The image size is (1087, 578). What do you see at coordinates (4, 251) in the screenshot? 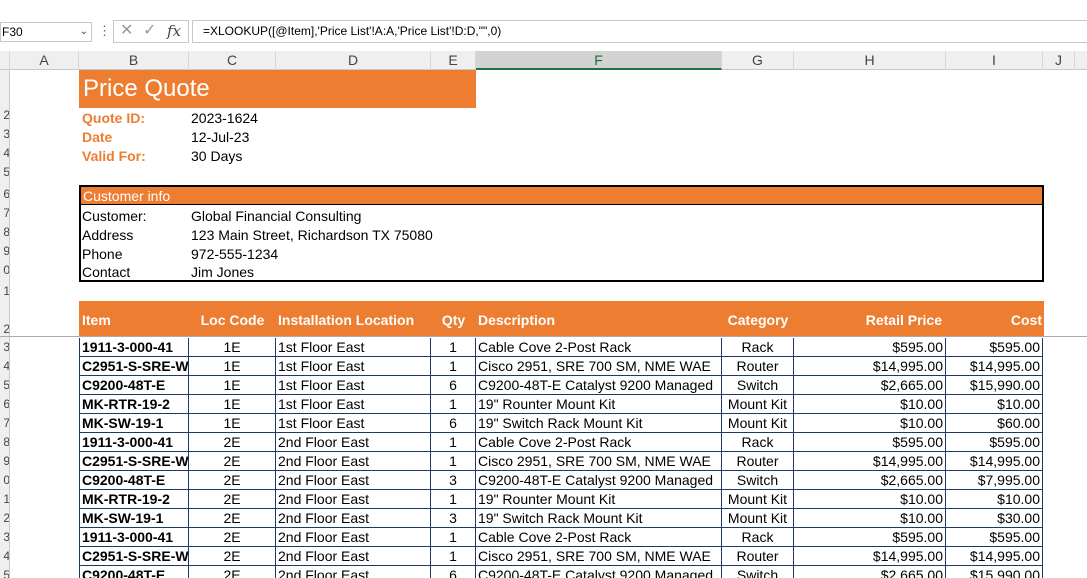
I see `row-header: 9` at bounding box center [4, 251].